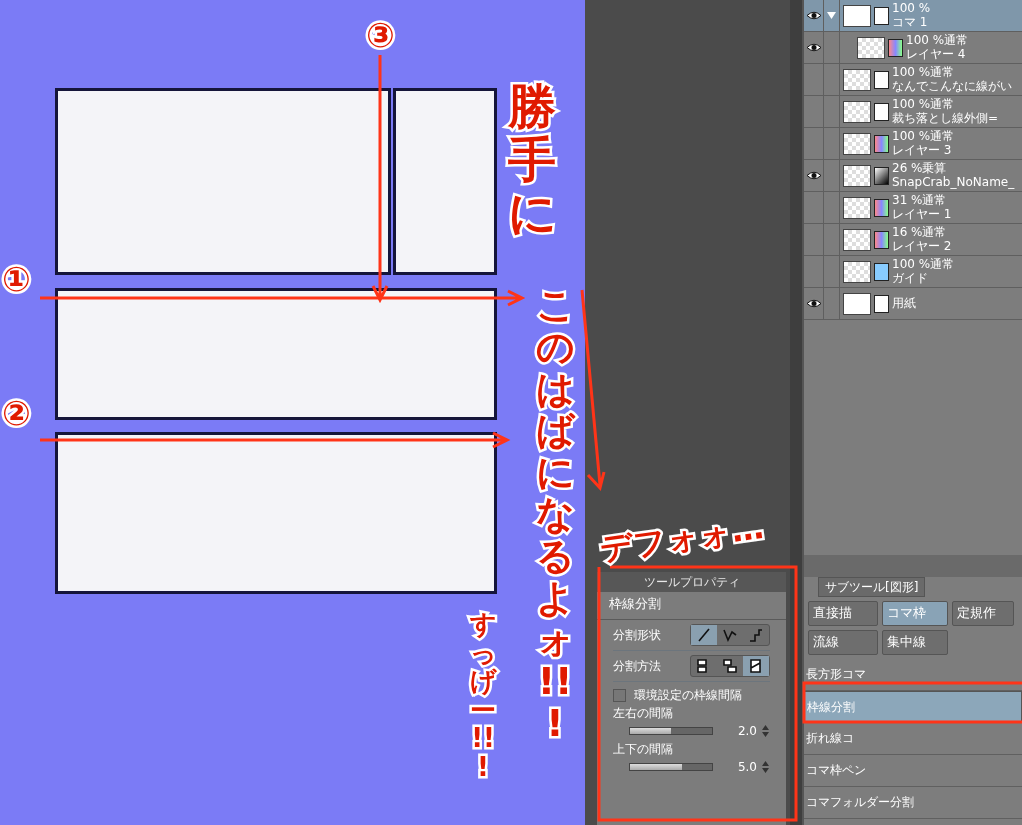  I want to click on sub-tool-group-button: コマ枠, so click(915, 613).